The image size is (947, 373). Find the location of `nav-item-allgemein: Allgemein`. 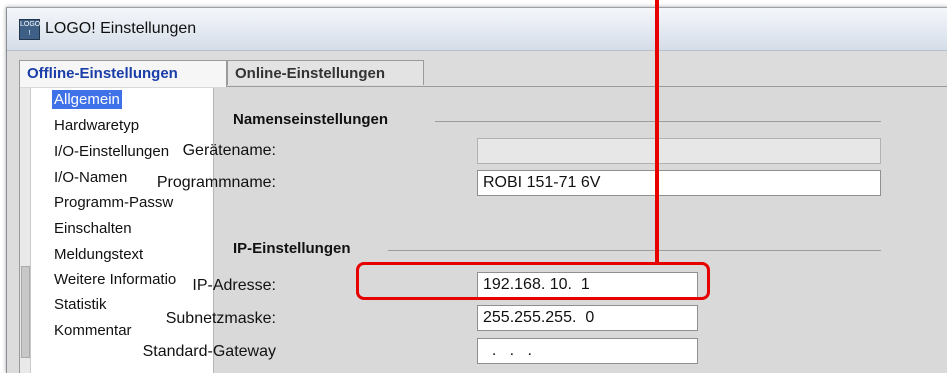

nav-item-allgemein: Allgemein is located at coordinates (87, 99).